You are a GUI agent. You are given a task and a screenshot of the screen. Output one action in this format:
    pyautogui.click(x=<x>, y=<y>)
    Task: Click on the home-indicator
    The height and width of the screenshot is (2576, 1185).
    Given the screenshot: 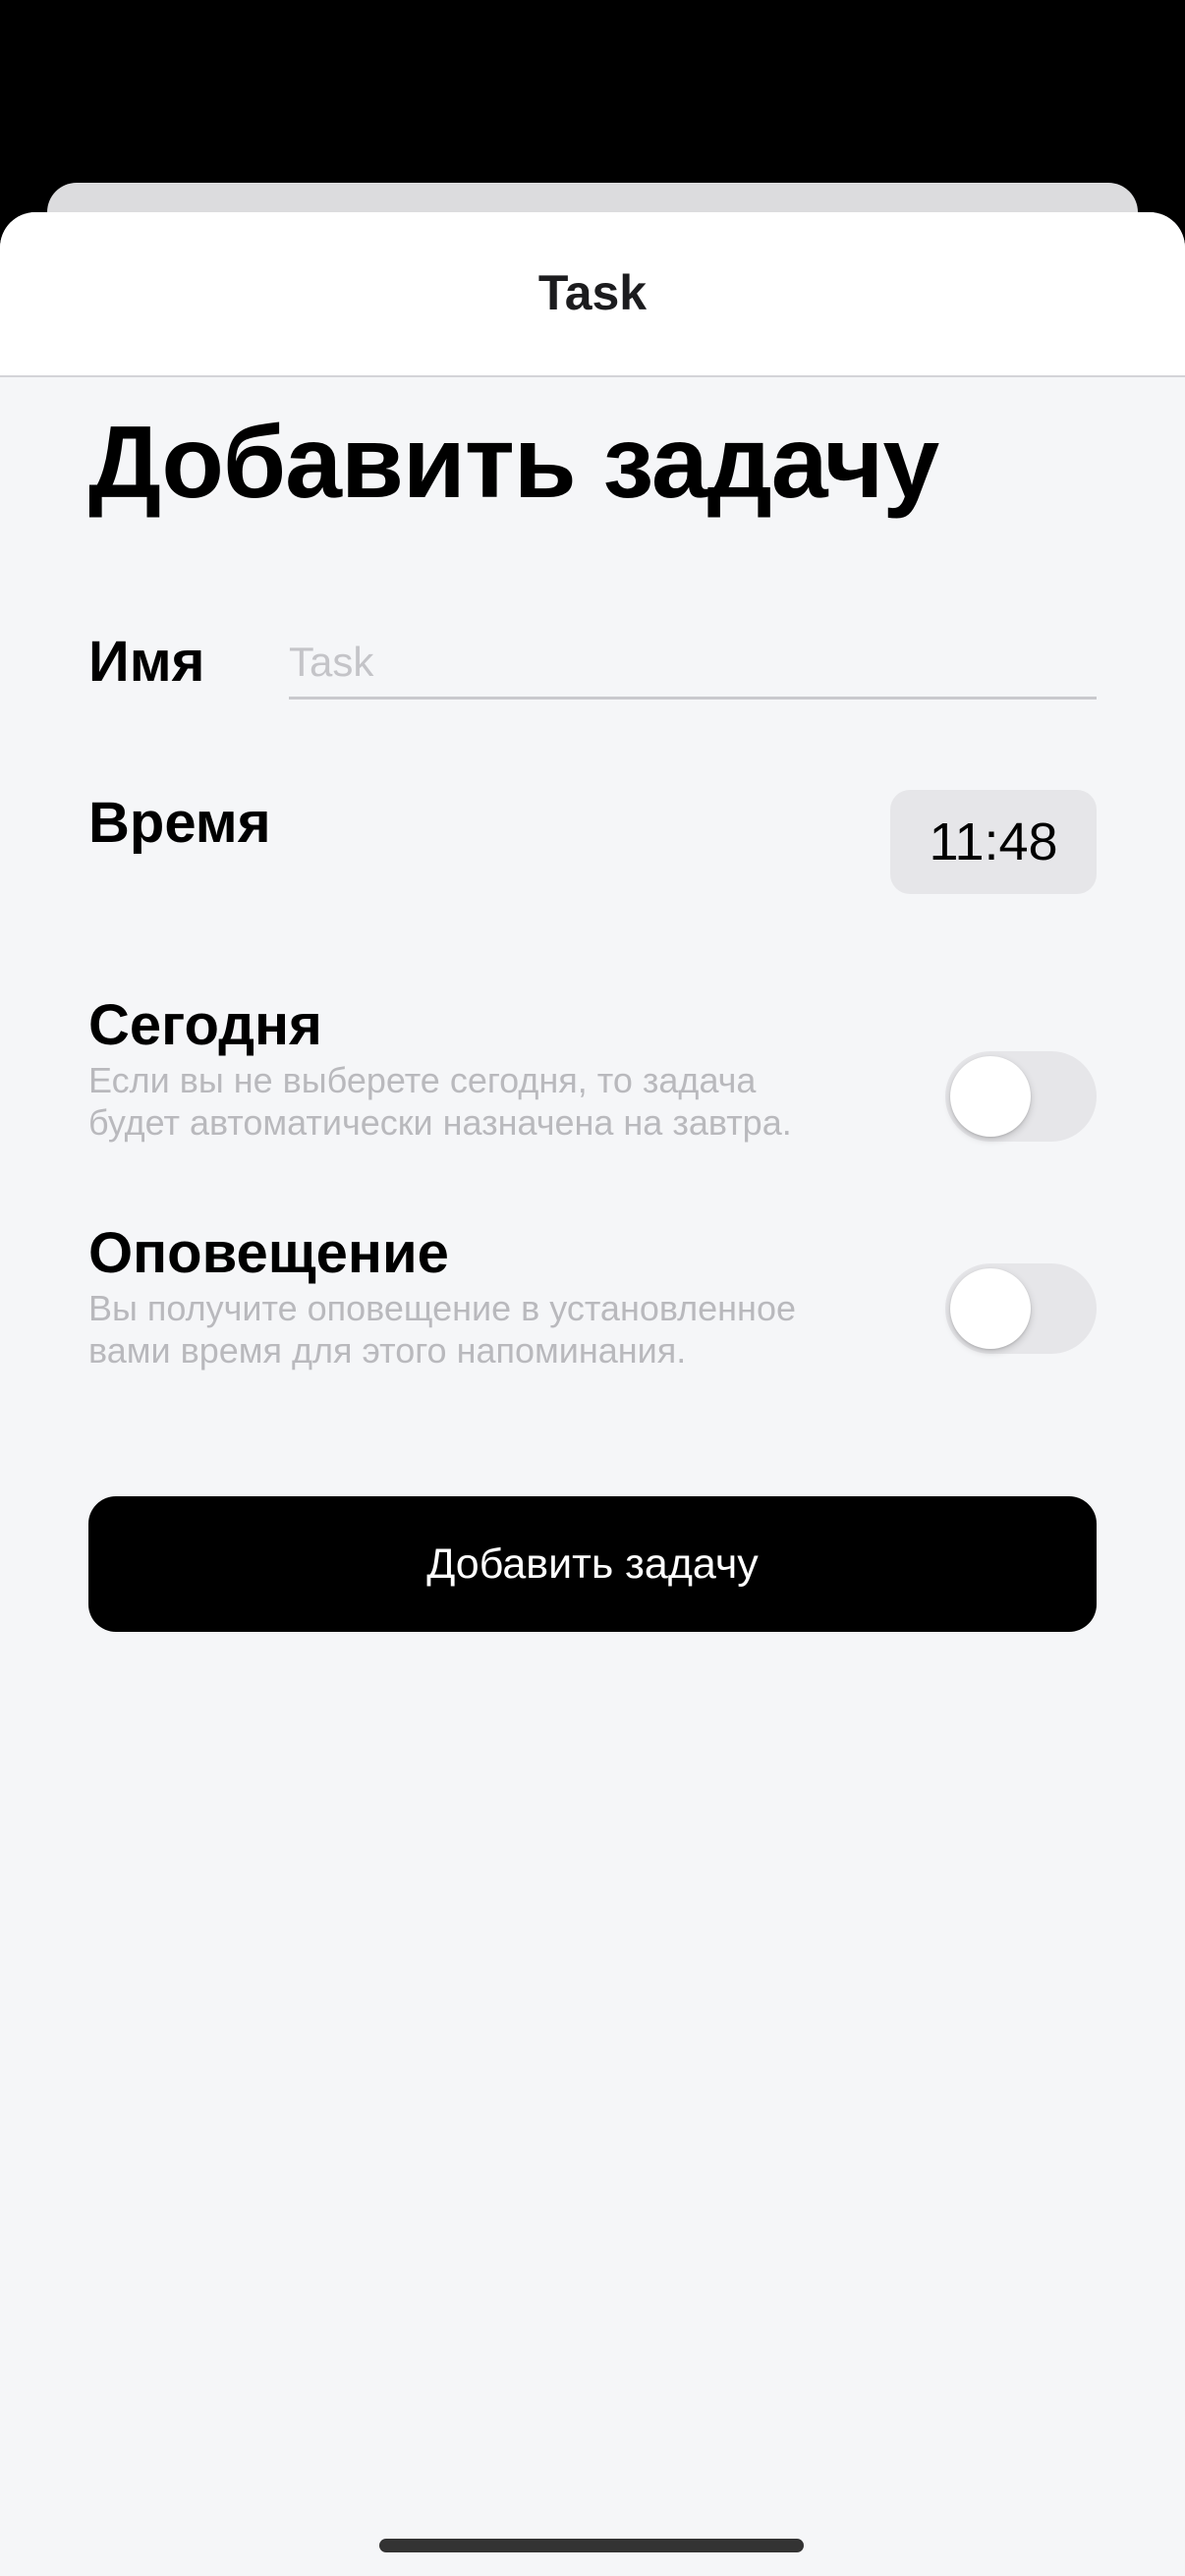 What is the action you would take?
    pyautogui.click(x=592, y=2545)
    